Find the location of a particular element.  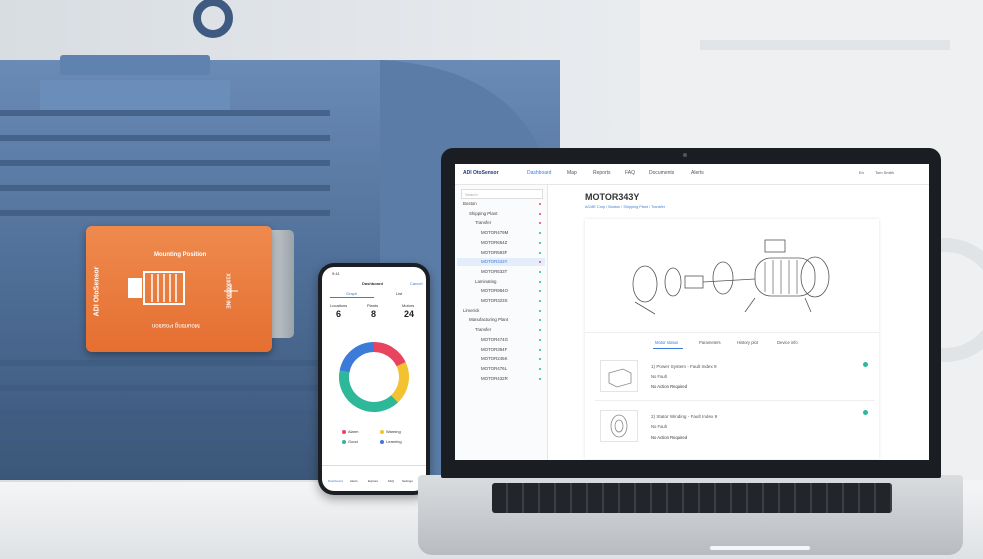

search-input: Search is located at coordinates (502, 194).